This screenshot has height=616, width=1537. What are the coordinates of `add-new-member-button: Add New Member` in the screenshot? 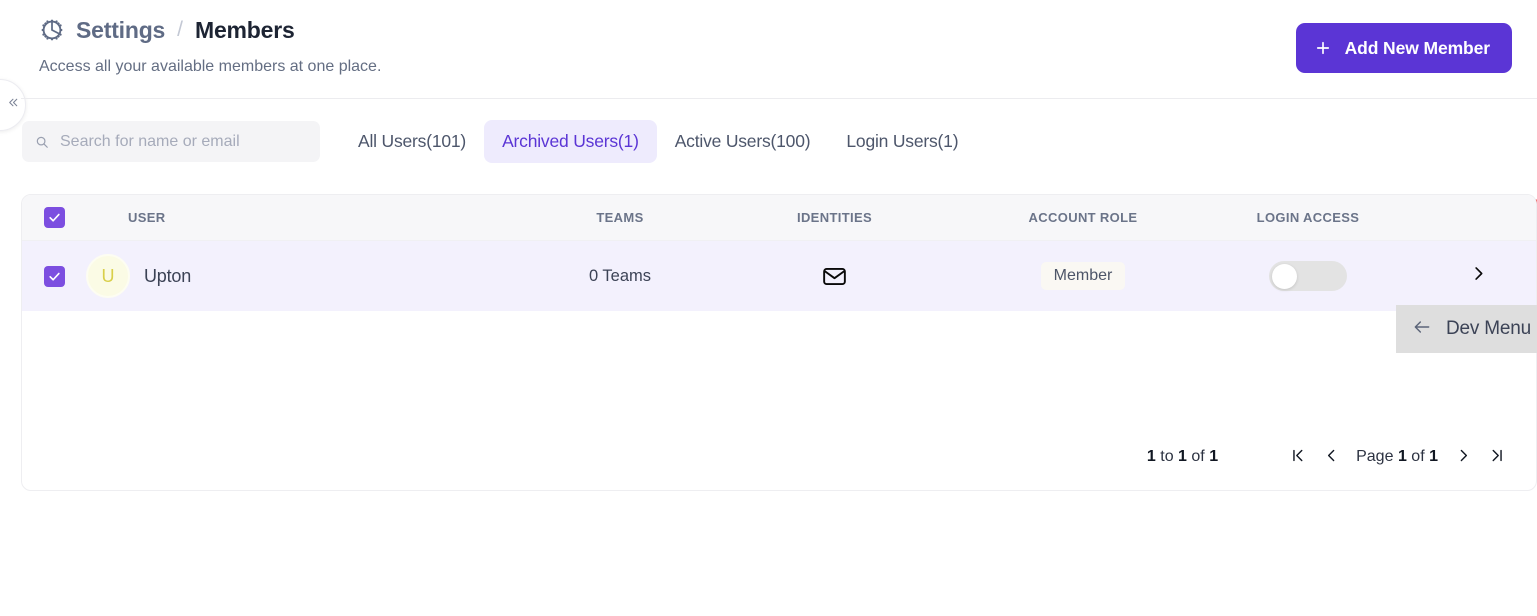 It's located at (1403, 48).